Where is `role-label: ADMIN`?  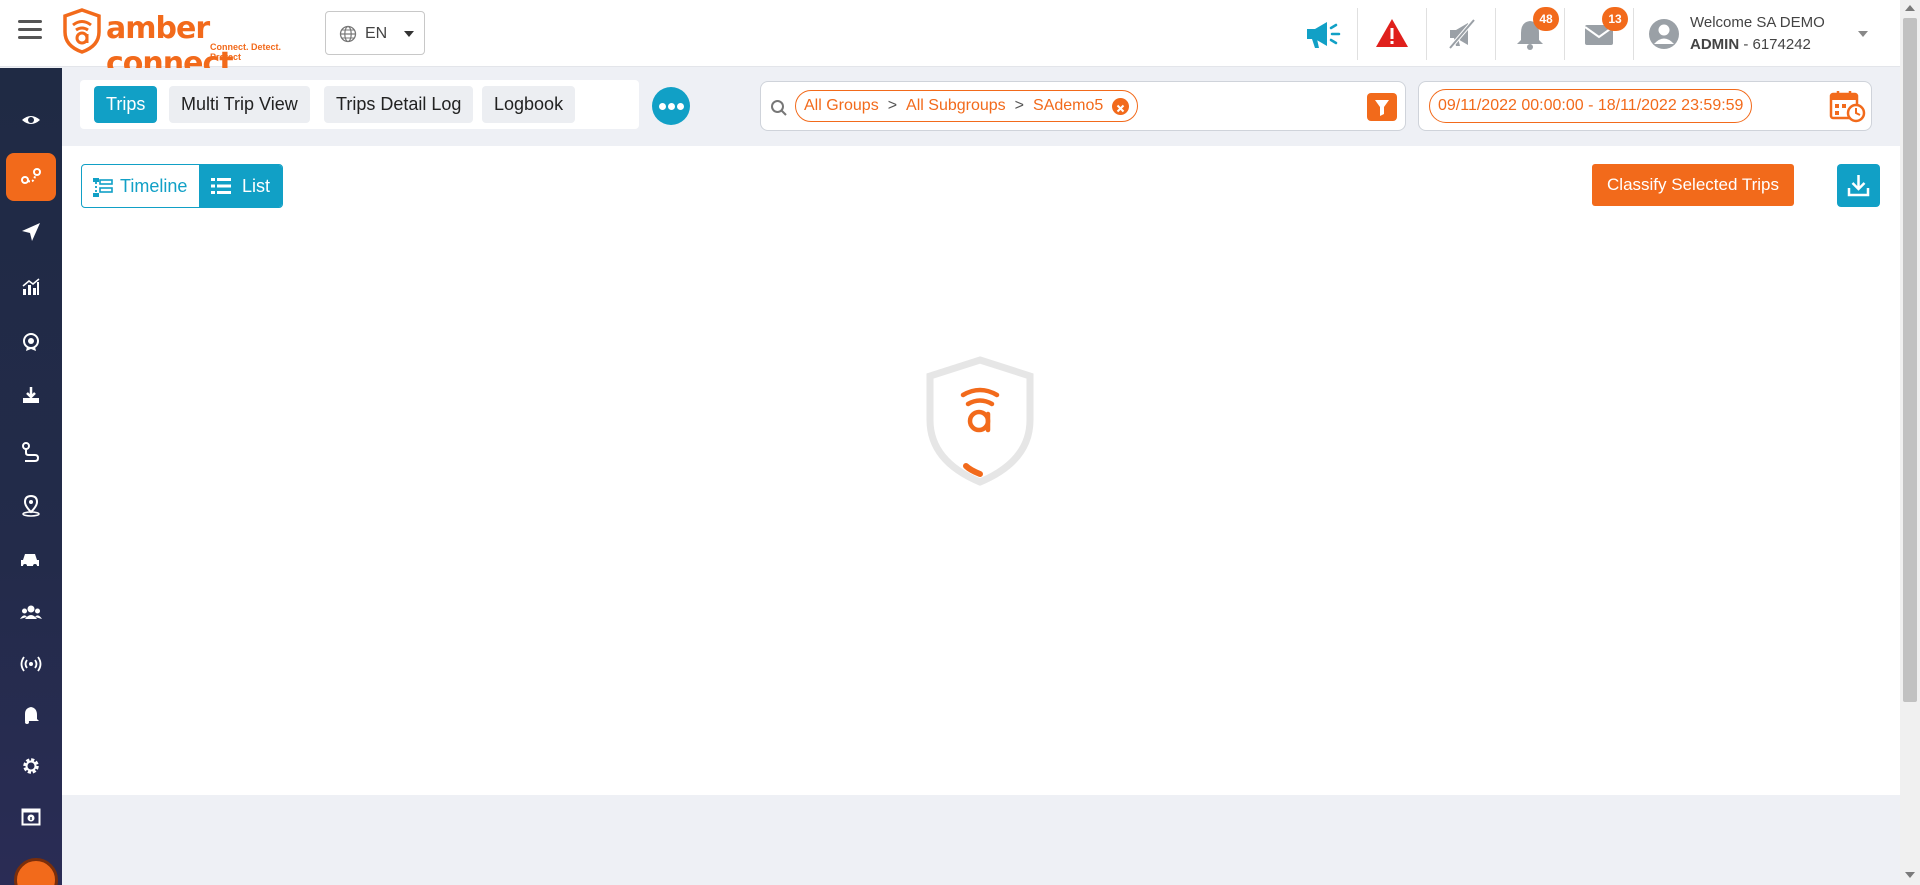 role-label: ADMIN is located at coordinates (1715, 44).